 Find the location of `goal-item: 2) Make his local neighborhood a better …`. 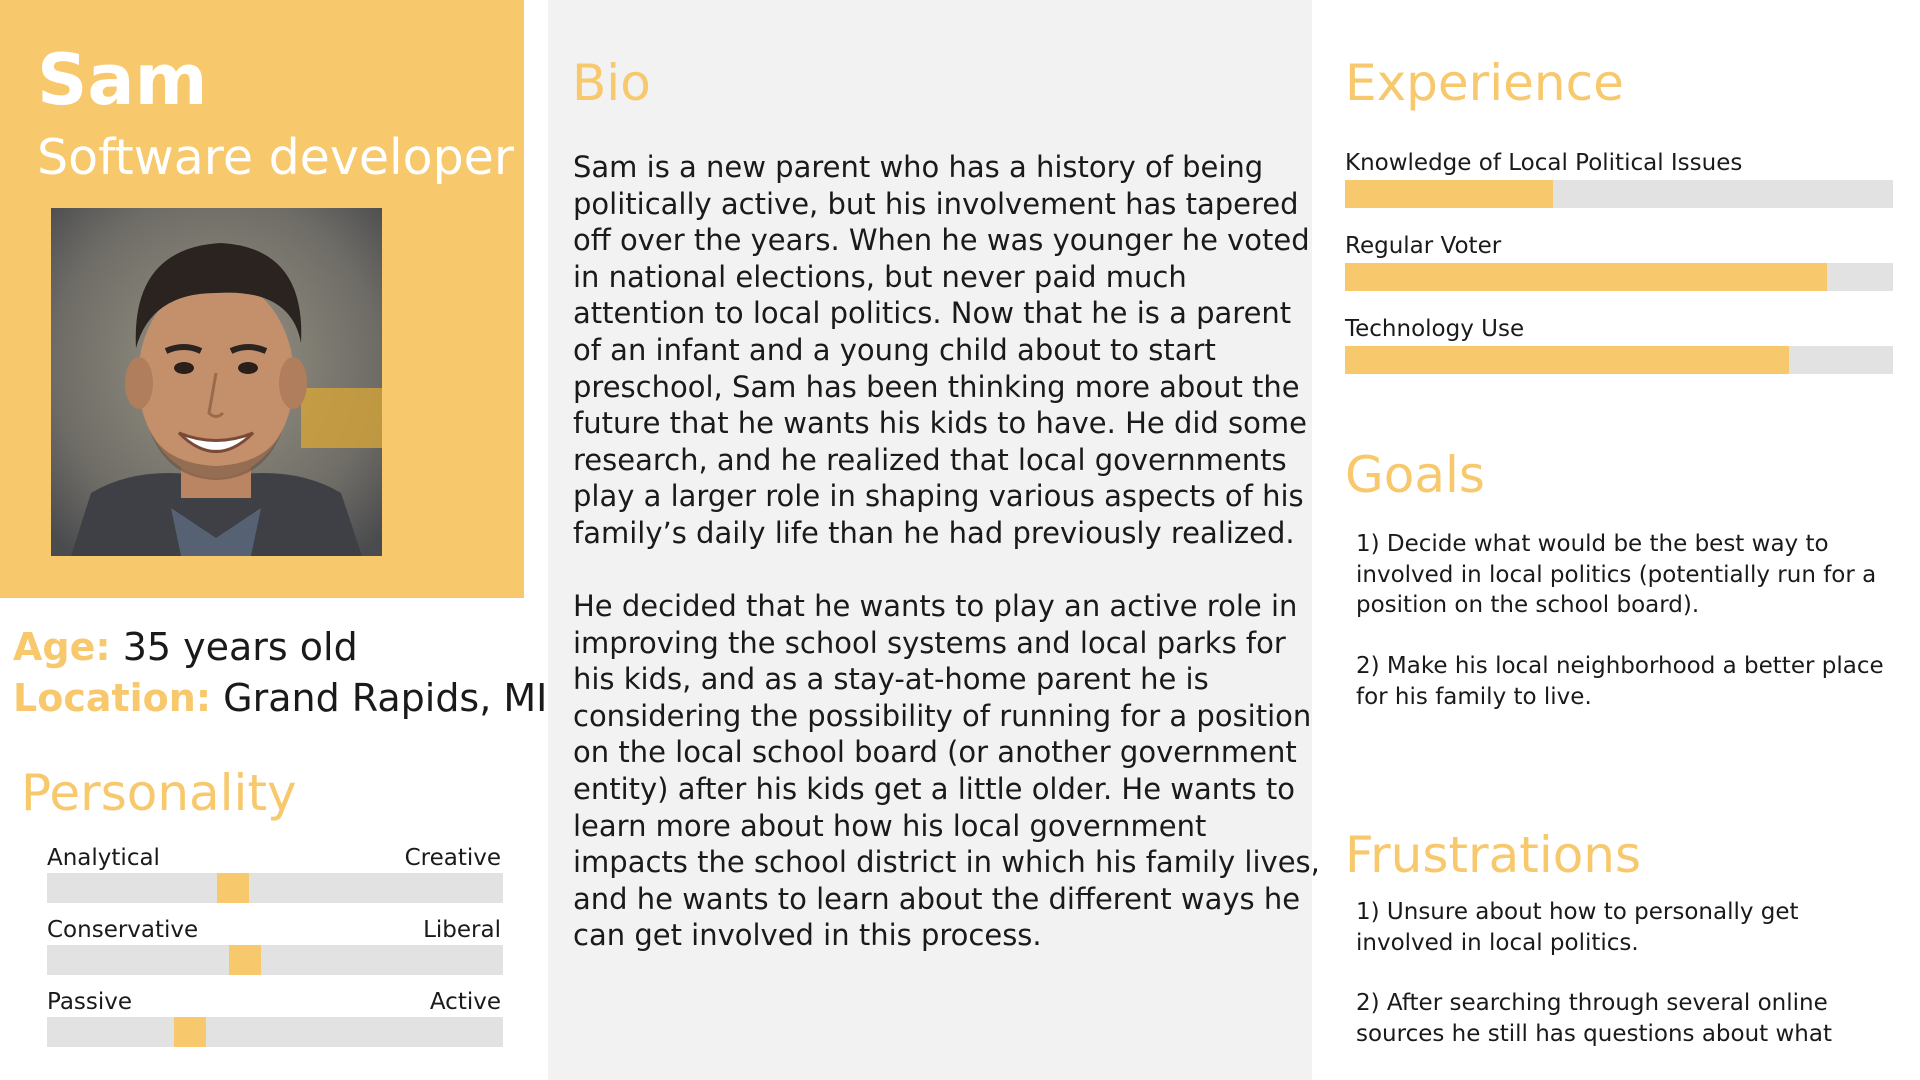

goal-item: 2) Make his local neighborhood a better … is located at coordinates (1620, 681).